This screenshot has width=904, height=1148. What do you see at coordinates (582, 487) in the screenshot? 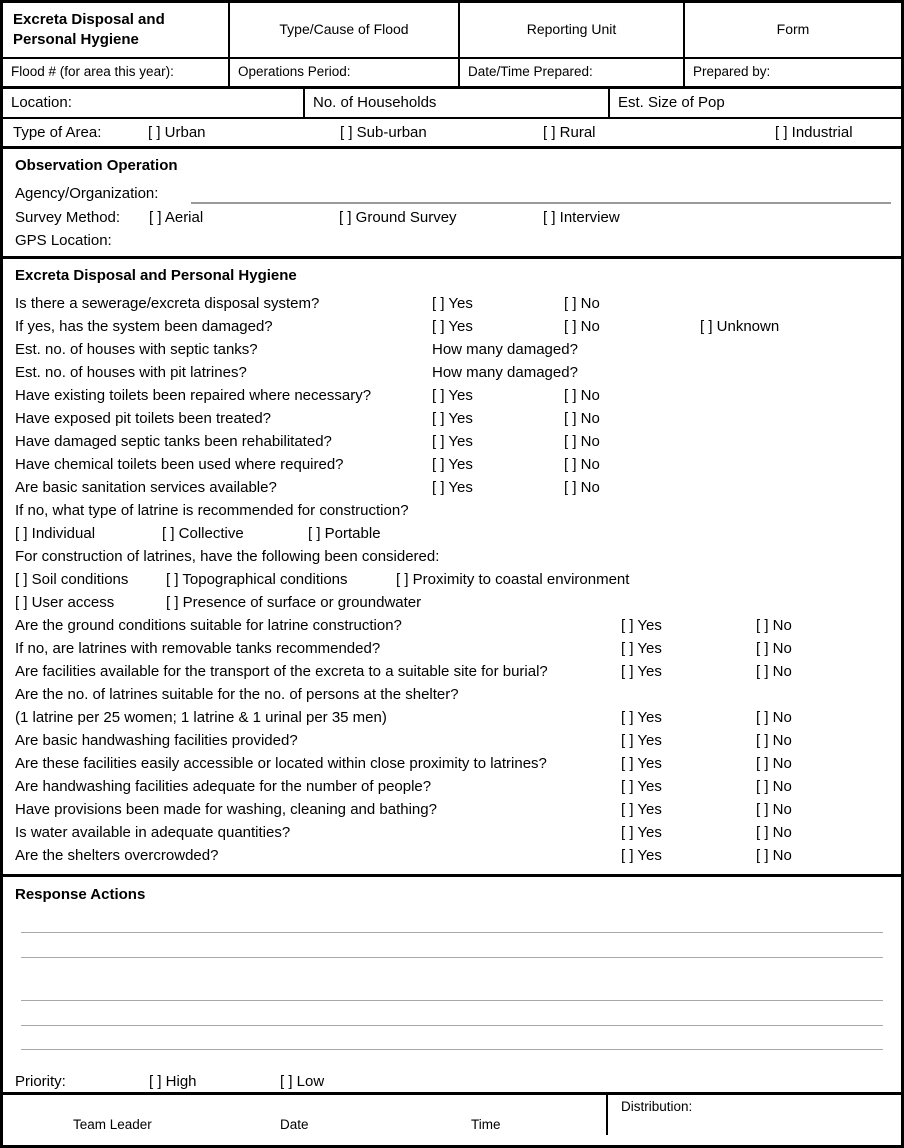
I see `checkbox-q9-no: [ ] No` at bounding box center [582, 487].